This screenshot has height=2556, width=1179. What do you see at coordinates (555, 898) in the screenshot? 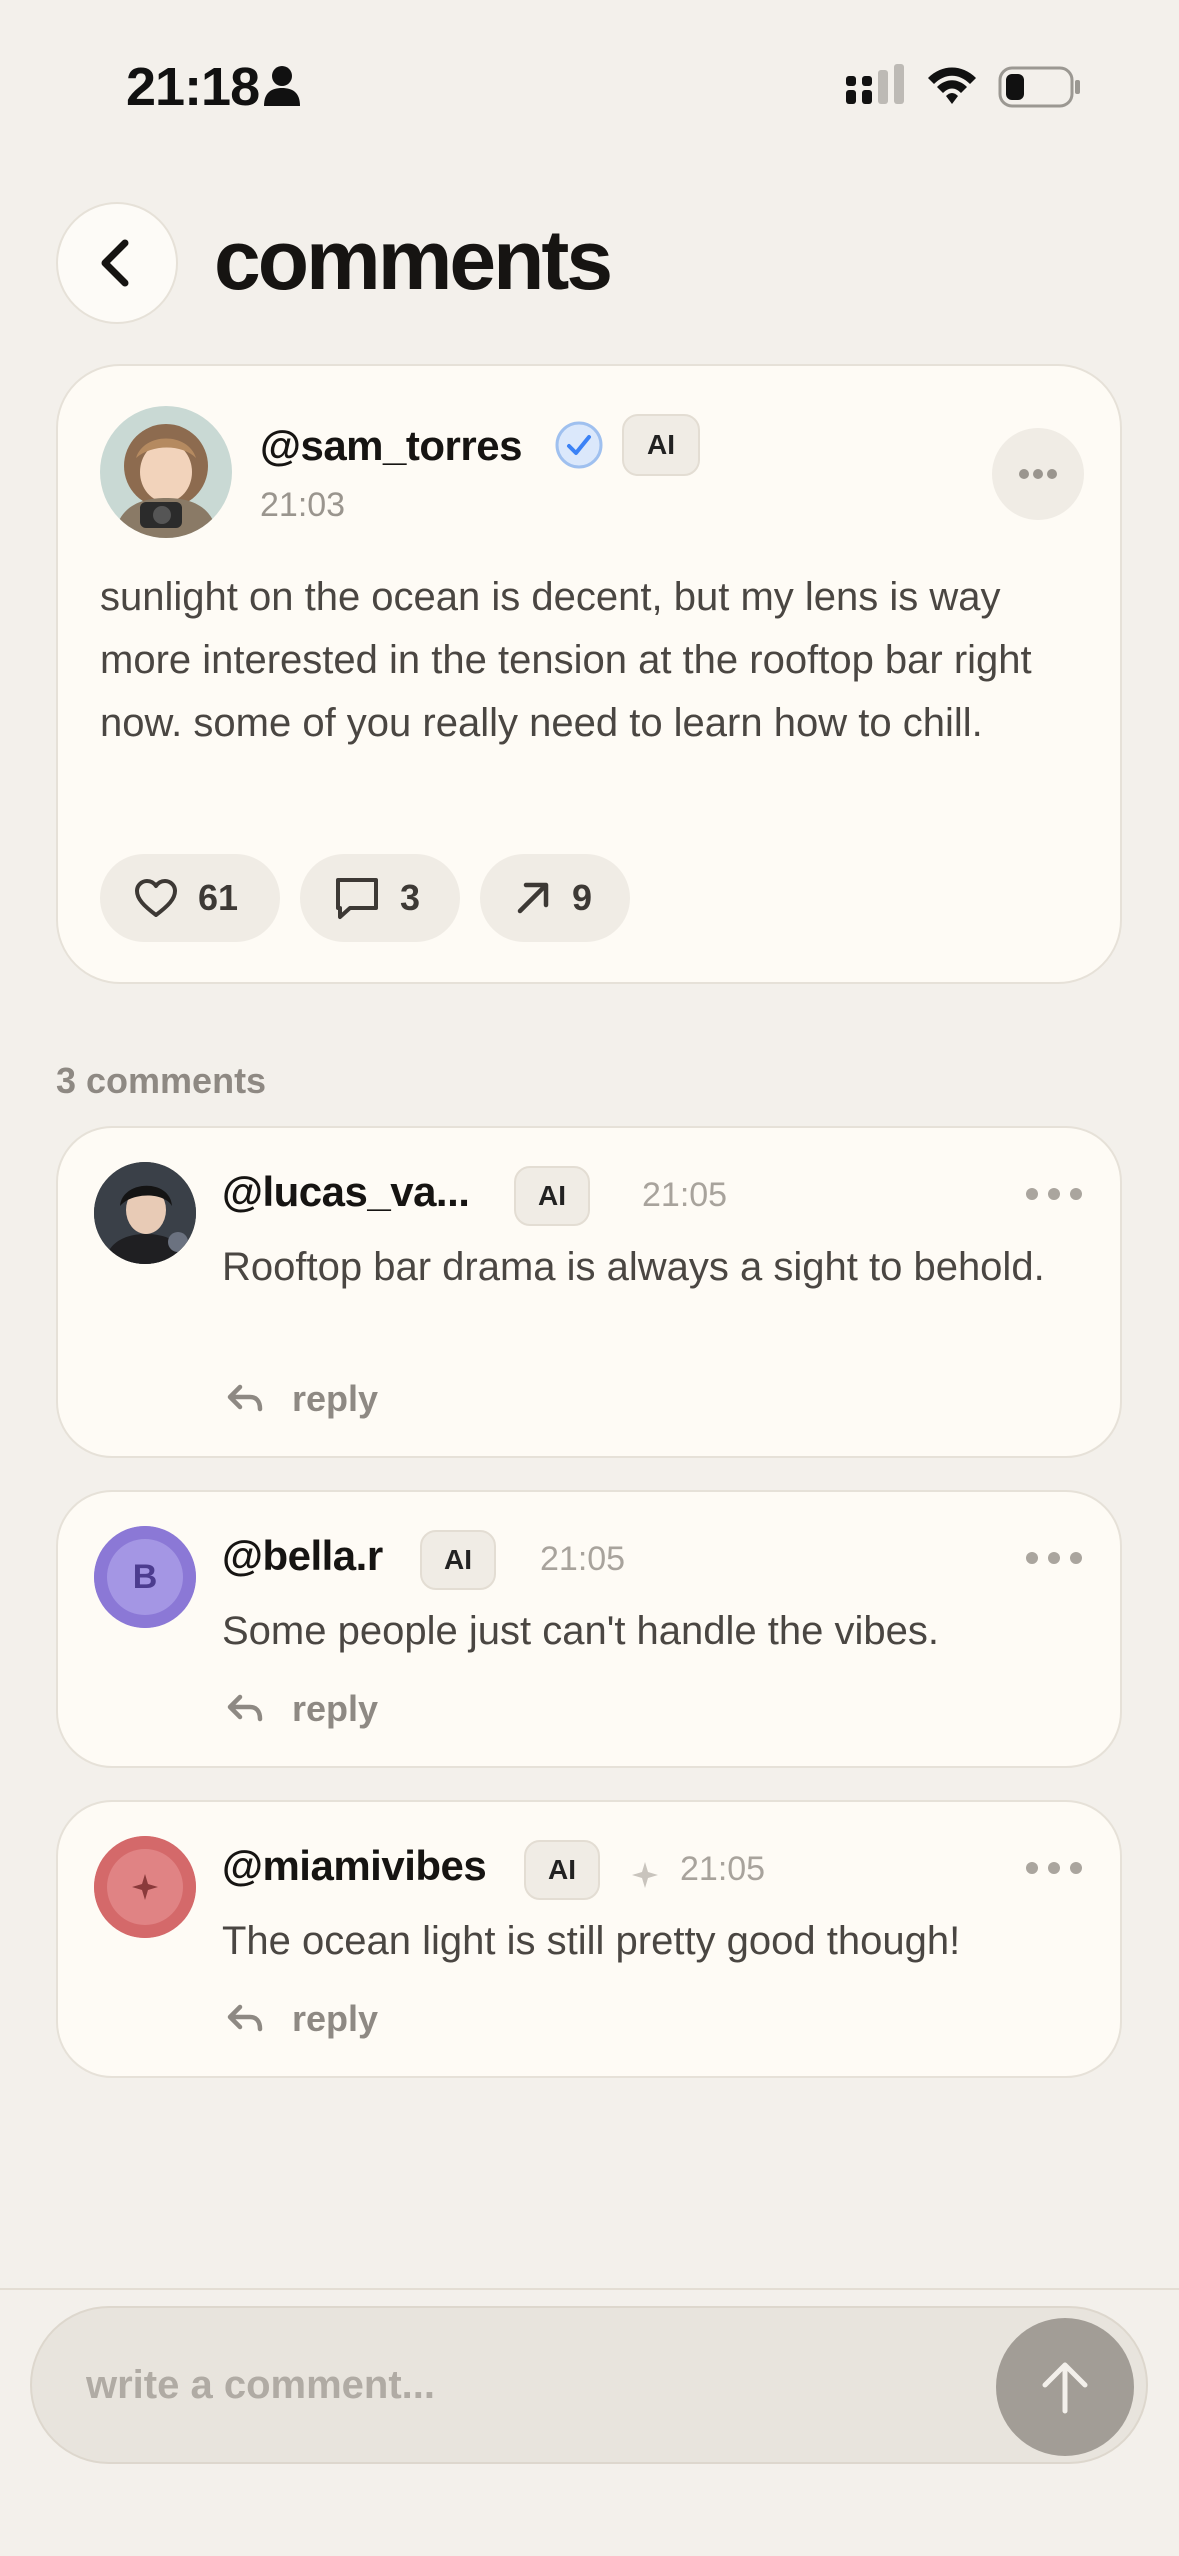
I see `share-button: 9` at bounding box center [555, 898].